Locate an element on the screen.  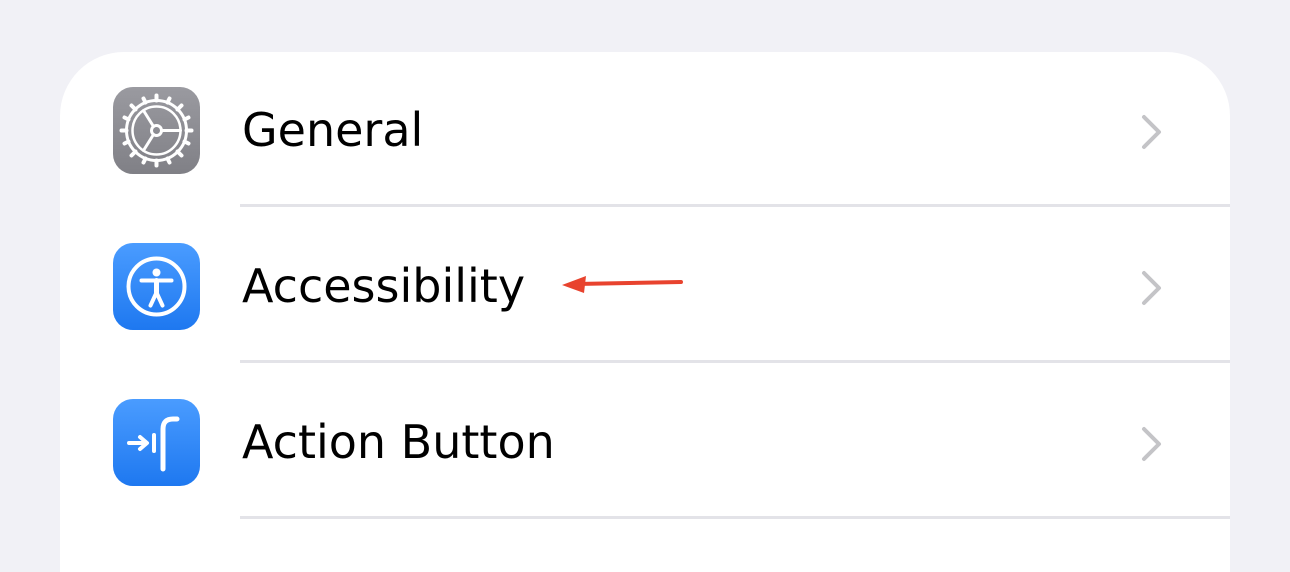
accessibility-icon is located at coordinates (156, 286).